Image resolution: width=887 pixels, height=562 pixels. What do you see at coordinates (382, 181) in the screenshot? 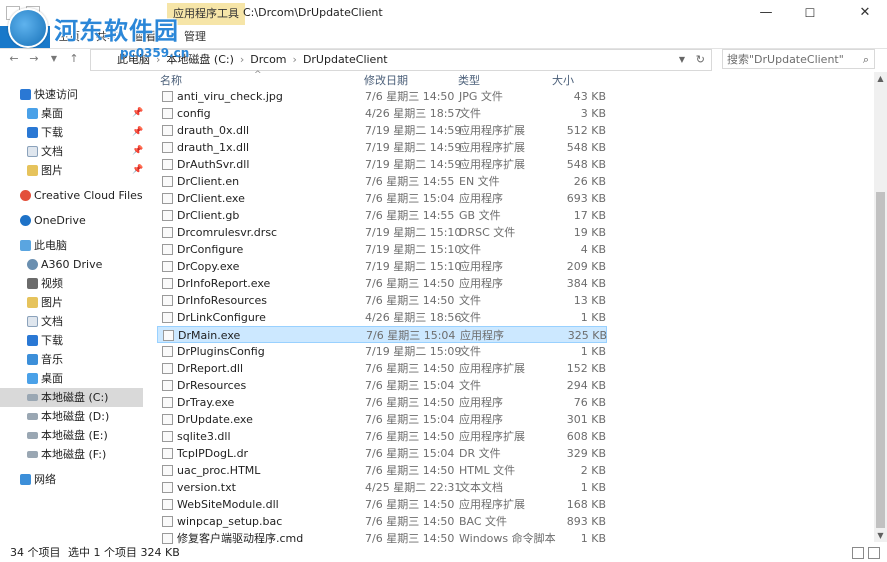
I see `file-row: DrClient.en 7/6 星期三 14:55 EN 文件 26 KB` at bounding box center [382, 181].